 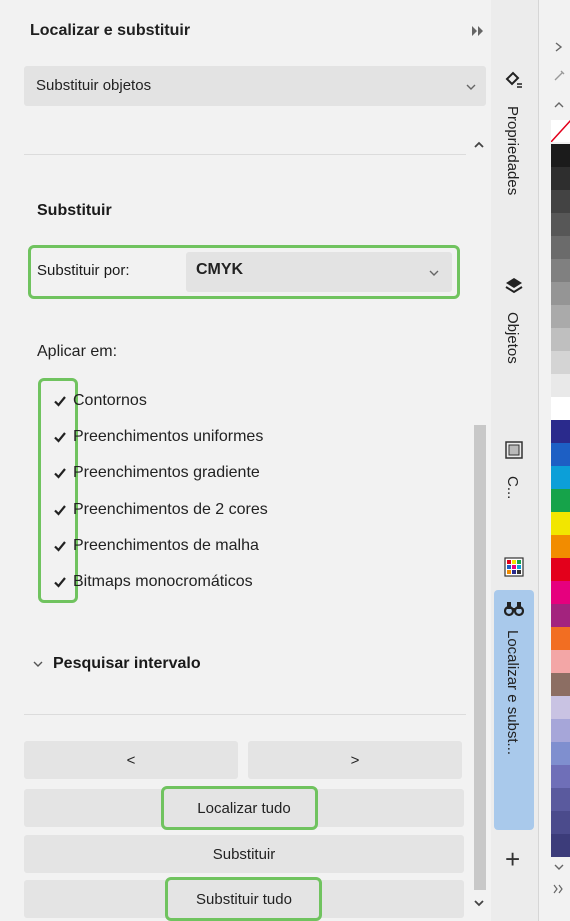 I want to click on option-contours: Contornos, so click(x=99, y=401).